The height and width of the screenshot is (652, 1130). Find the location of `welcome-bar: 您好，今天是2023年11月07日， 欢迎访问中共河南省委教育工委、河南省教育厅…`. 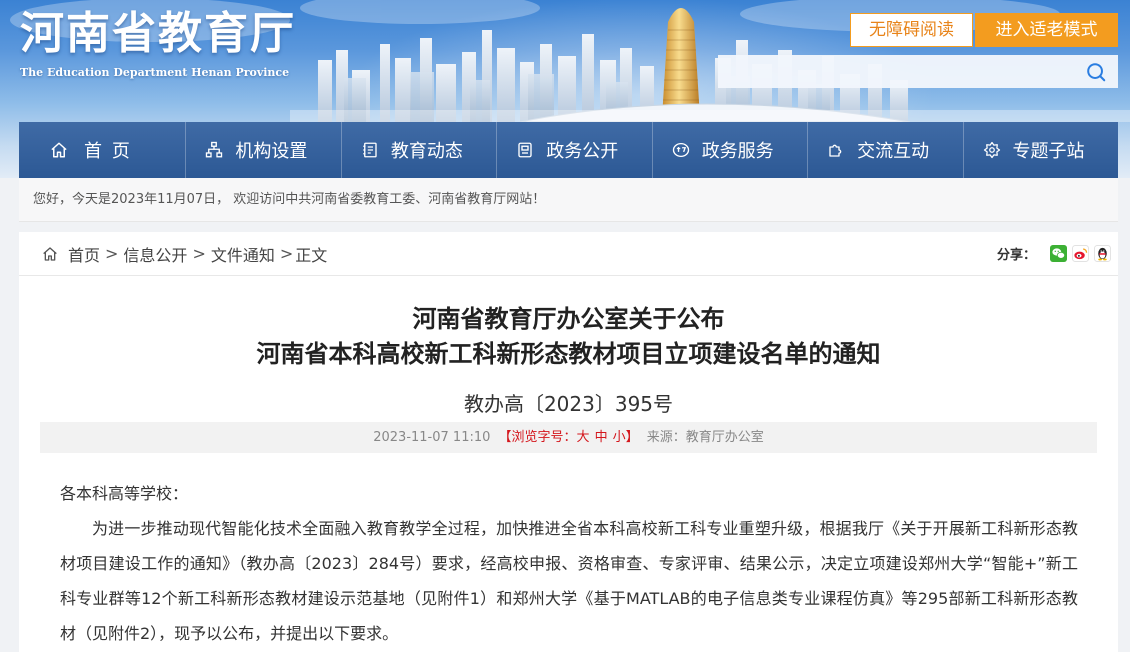

welcome-bar: 您好，今天是2023年11月07日， 欢迎访问中共河南省委教育工委、河南省教育厅… is located at coordinates (568, 200).